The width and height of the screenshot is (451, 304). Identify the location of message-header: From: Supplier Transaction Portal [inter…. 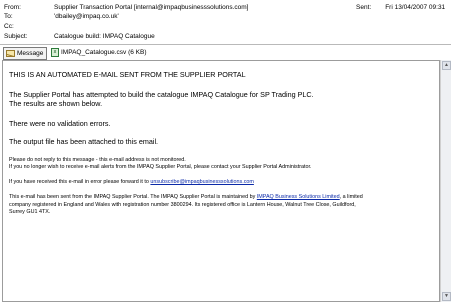
(225, 22).